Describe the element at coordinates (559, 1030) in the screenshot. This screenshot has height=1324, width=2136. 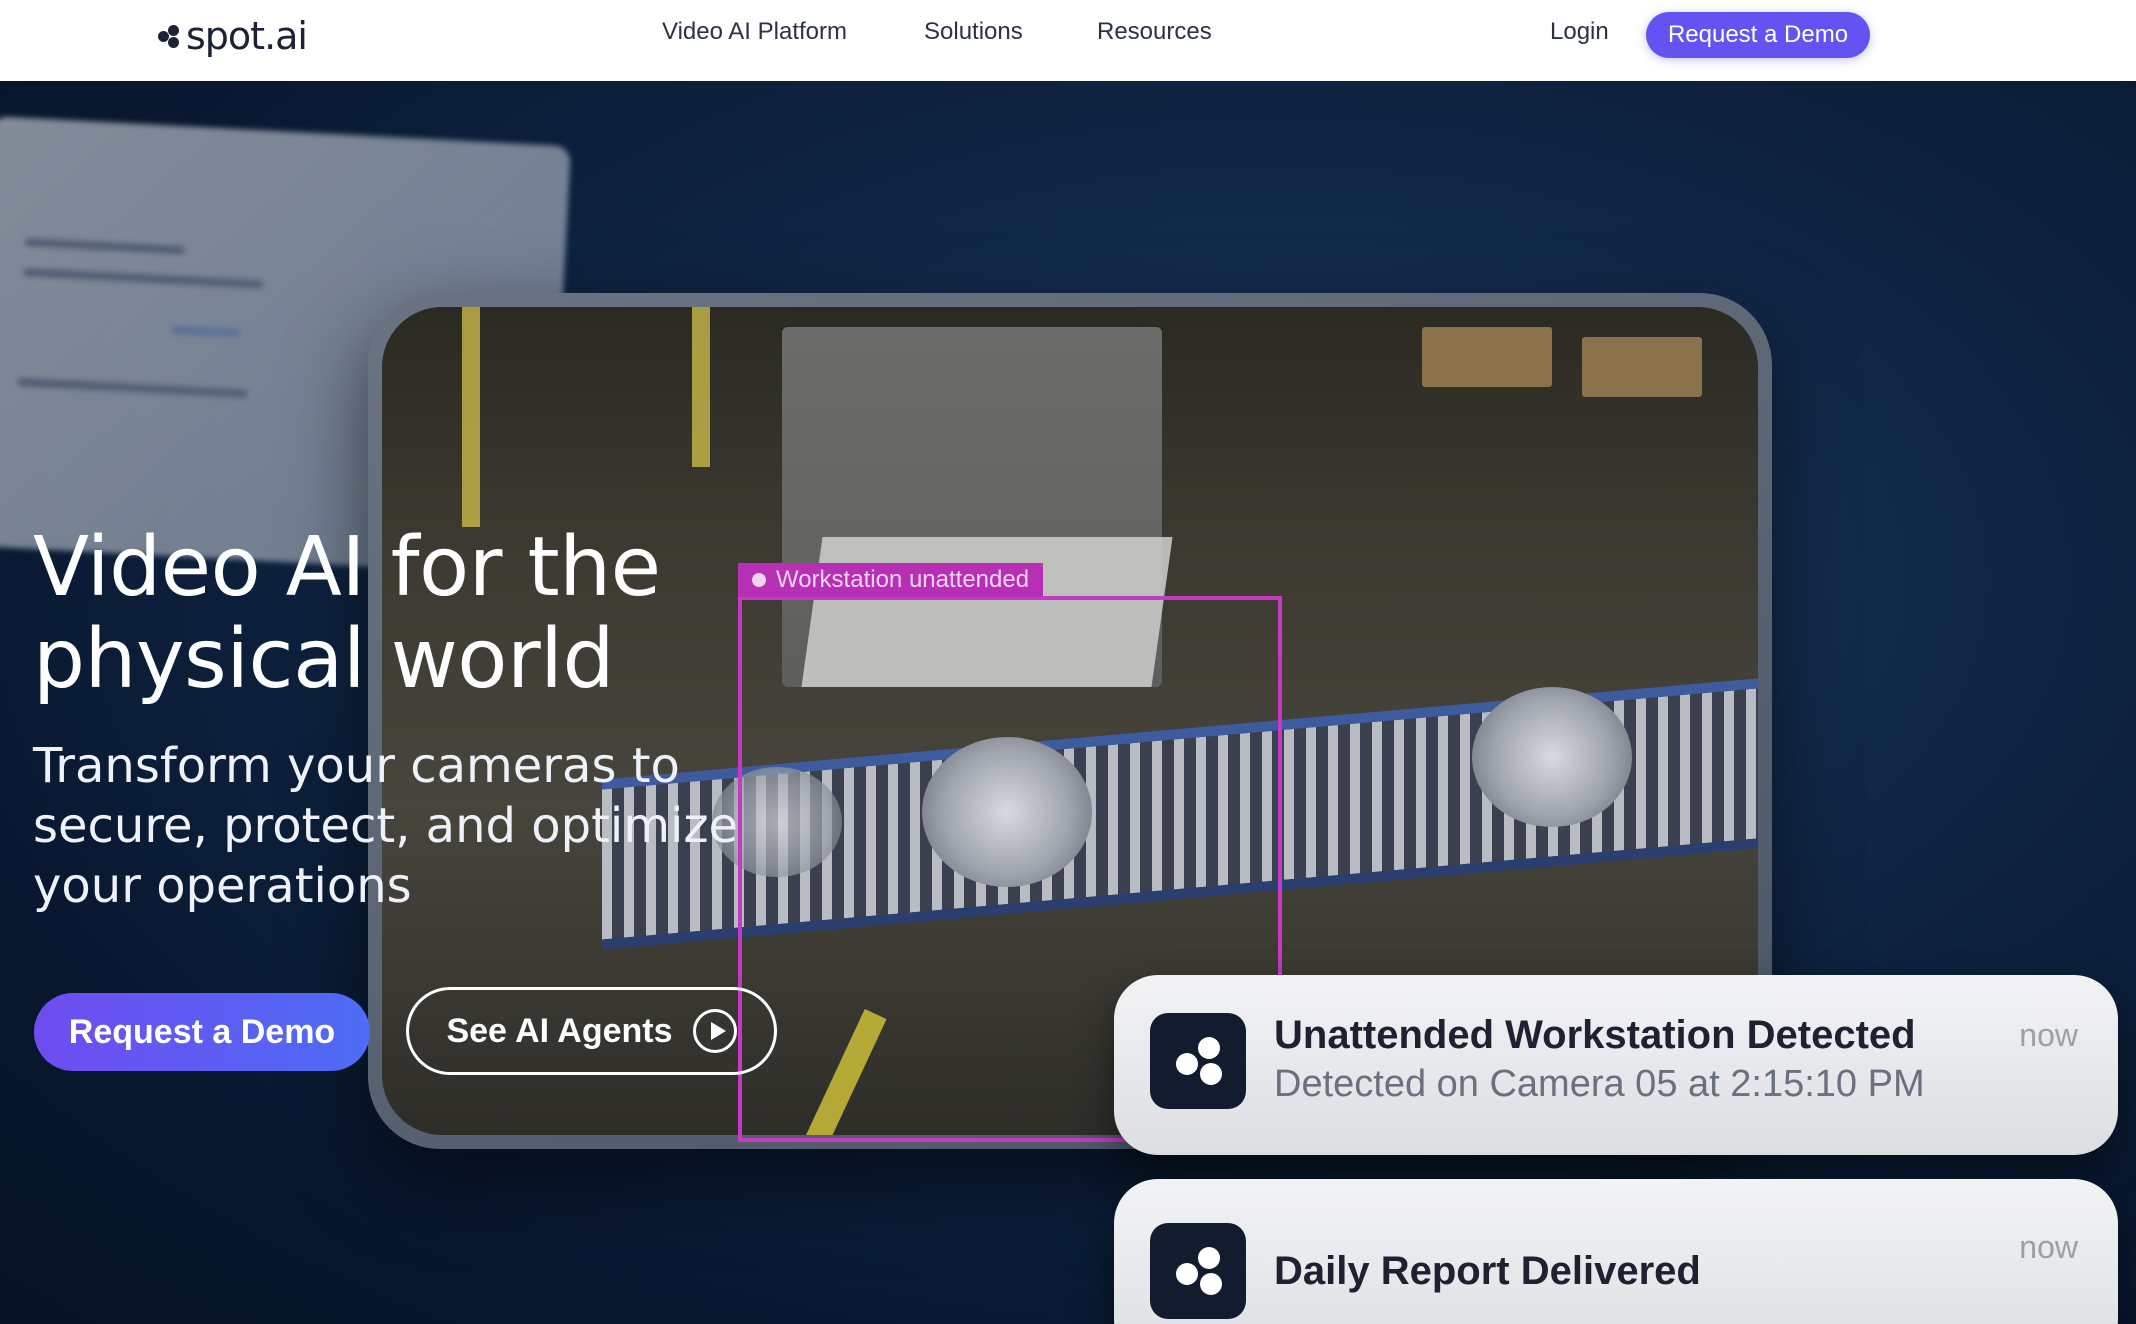
I see `see-ai-agents-label: See AI Agents` at that location.